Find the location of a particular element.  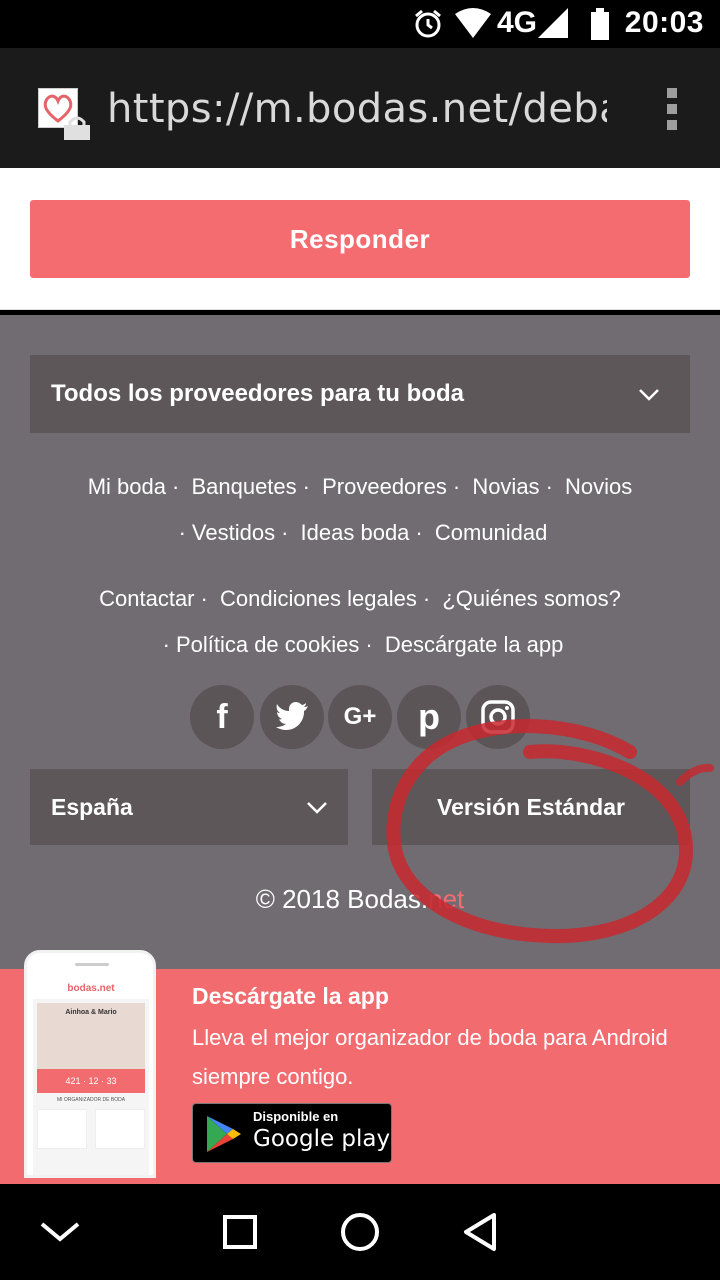

android-nav-bar is located at coordinates (360, 1232).